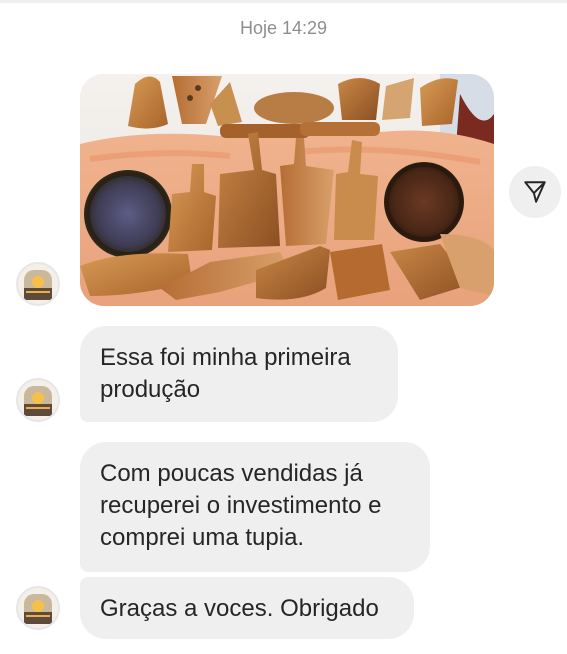 Image resolution: width=567 pixels, height=654 pixels. I want to click on share-button, so click(535, 192).